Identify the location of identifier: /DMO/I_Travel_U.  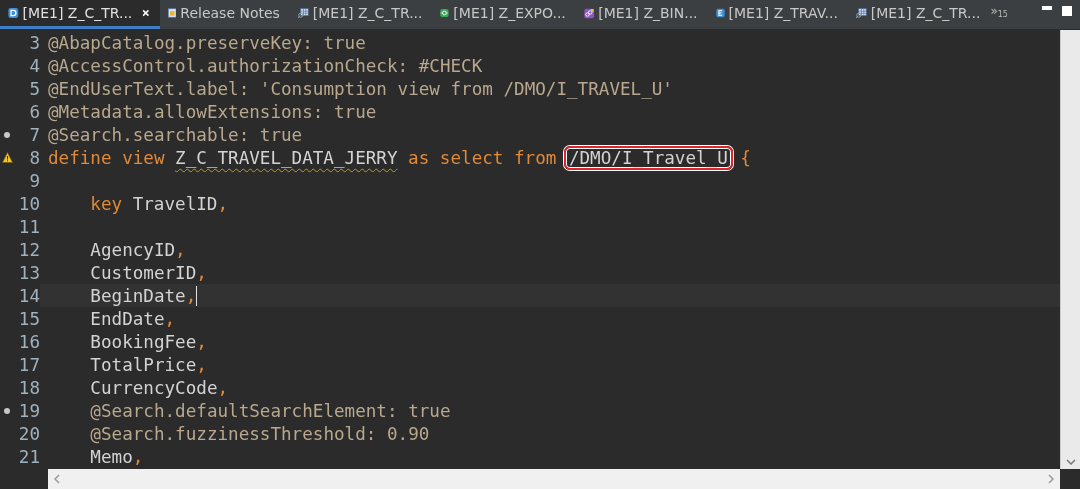
(648, 157).